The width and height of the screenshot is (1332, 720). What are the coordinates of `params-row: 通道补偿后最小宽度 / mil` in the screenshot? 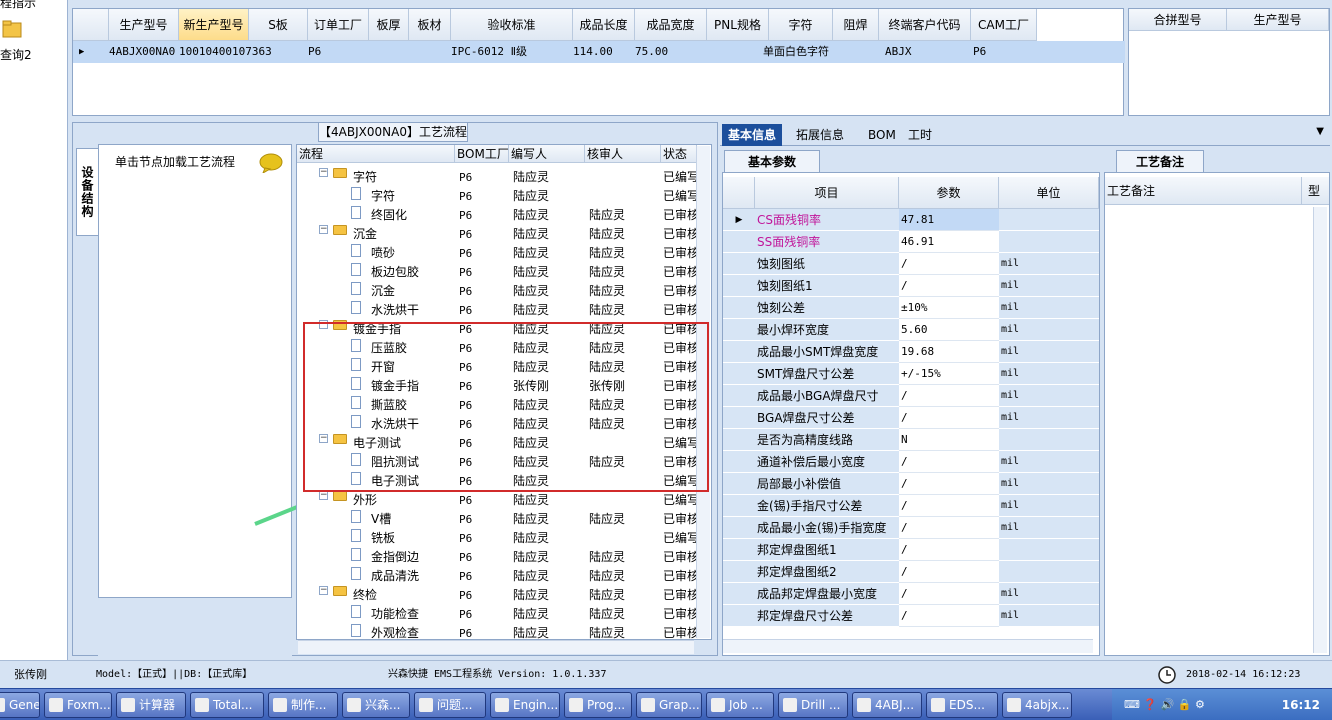 It's located at (911, 462).